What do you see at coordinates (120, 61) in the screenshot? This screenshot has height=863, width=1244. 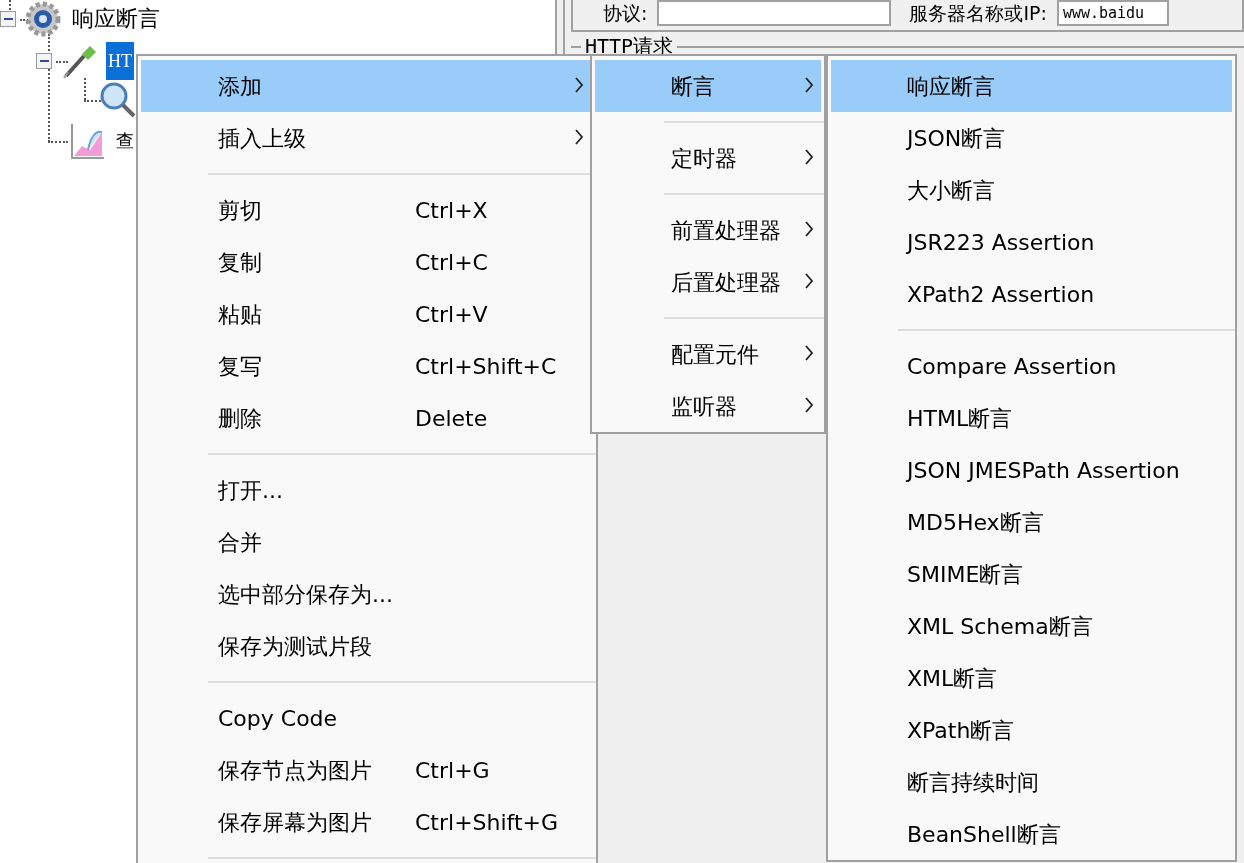 I see `tree-node: HT` at bounding box center [120, 61].